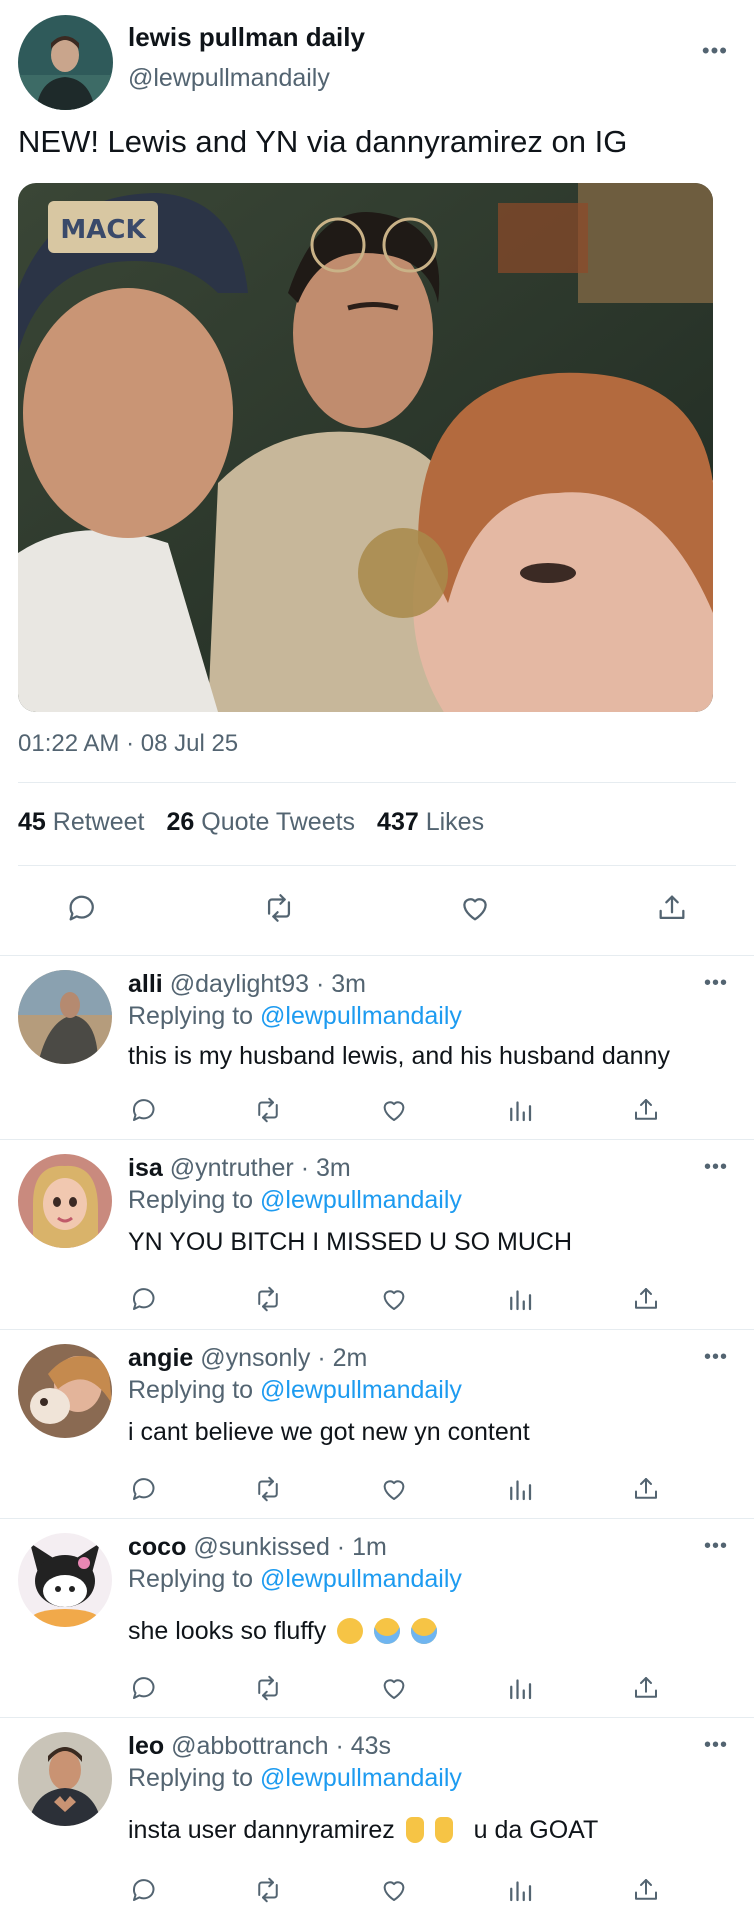  I want to click on tweet-timestamp: 01:22 AM · 08 Jul 25, so click(128, 744).